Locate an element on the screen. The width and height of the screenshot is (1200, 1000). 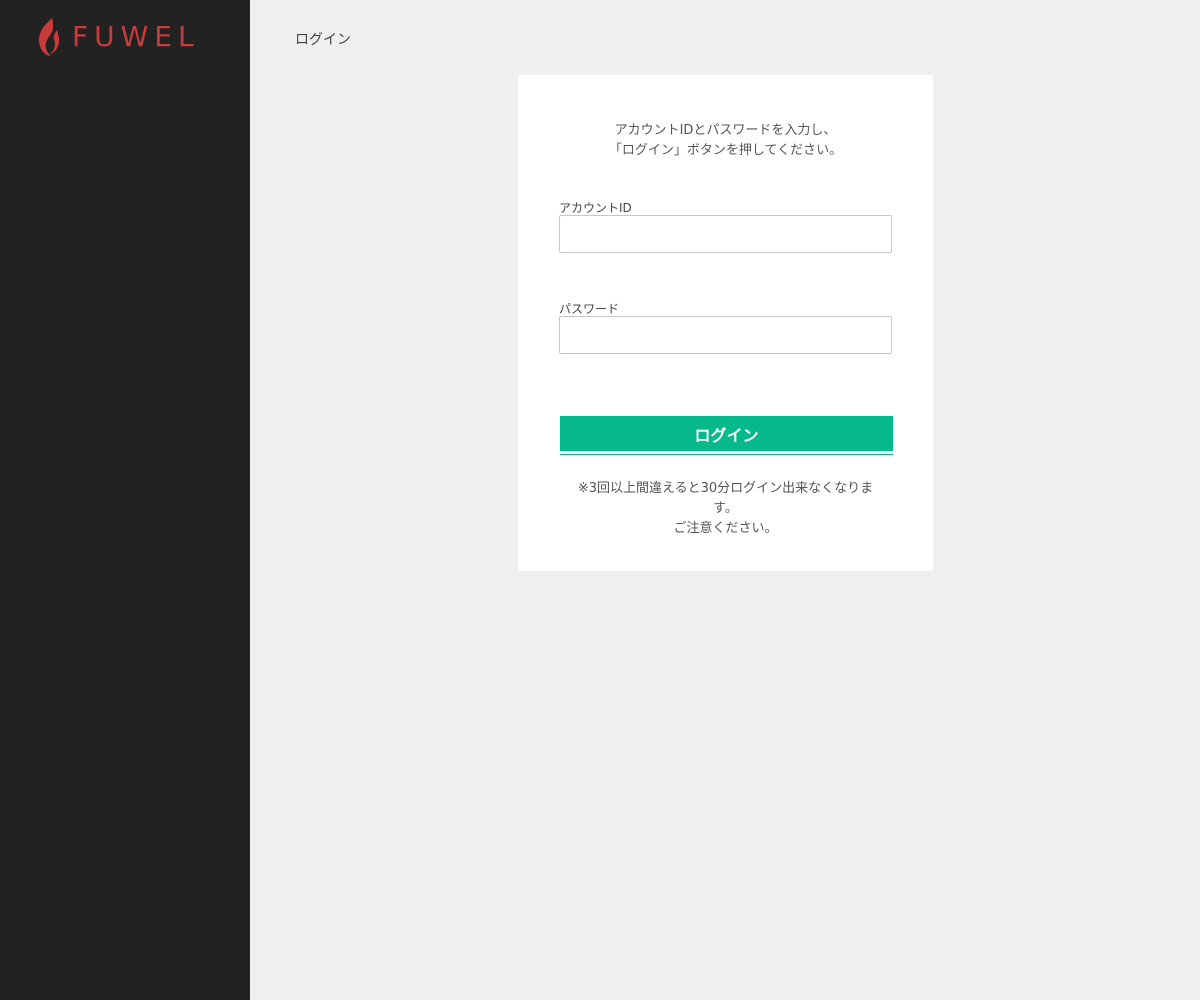
password-input is located at coordinates (725, 335).